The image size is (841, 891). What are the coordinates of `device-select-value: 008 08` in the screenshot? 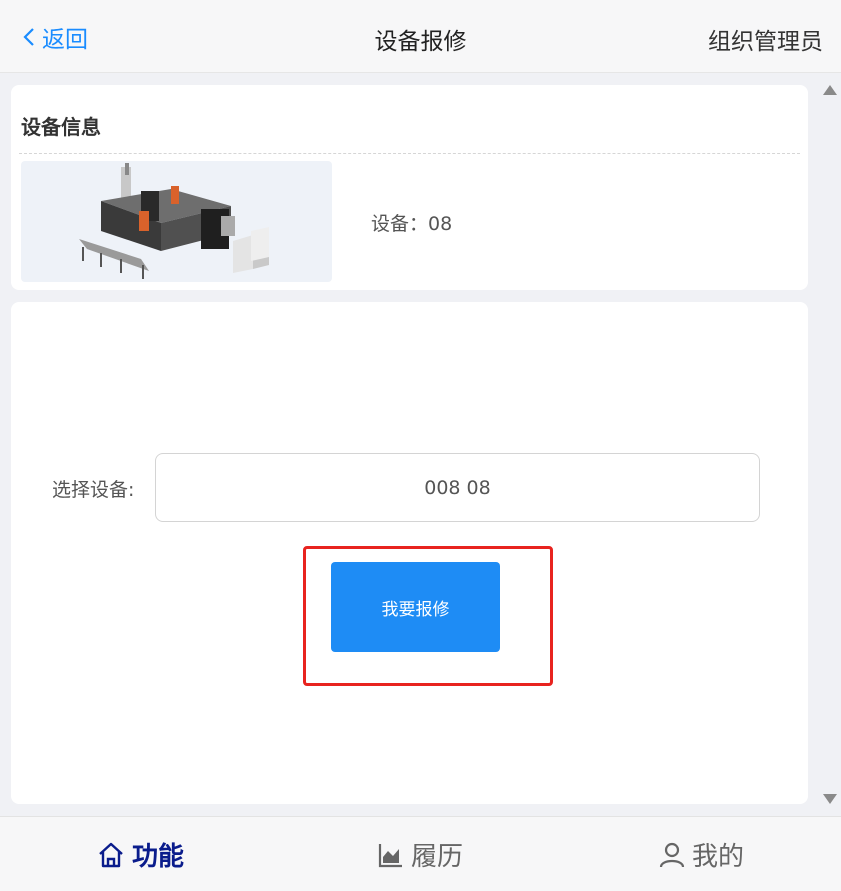 It's located at (457, 487).